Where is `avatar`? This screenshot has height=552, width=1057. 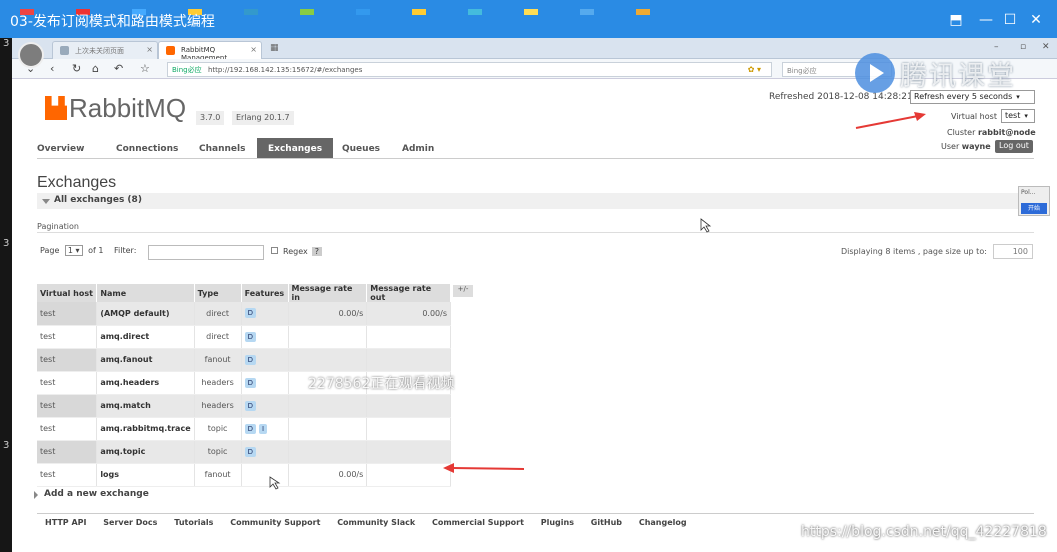 avatar is located at coordinates (31, 55).